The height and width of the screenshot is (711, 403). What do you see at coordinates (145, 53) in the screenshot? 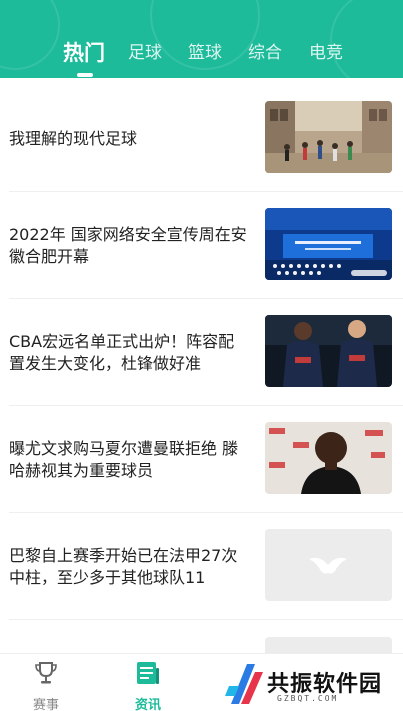
I see `tab-football: 足球` at bounding box center [145, 53].